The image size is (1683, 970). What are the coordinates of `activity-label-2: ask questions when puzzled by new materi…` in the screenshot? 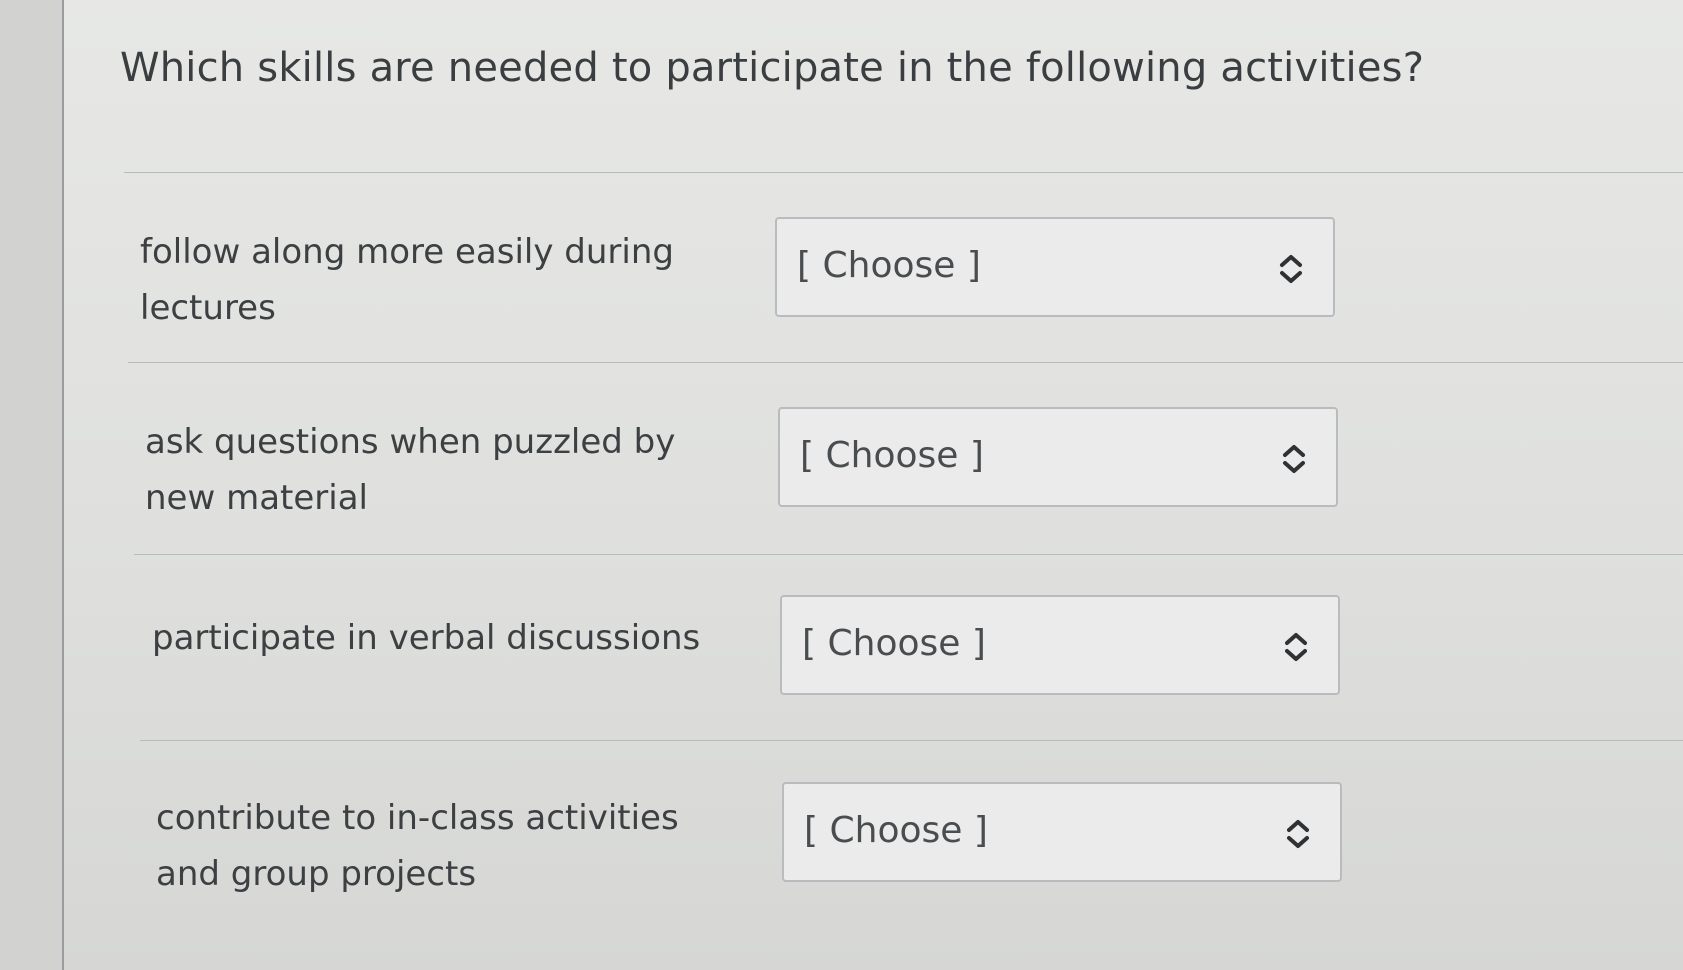 It's located at (410, 470).